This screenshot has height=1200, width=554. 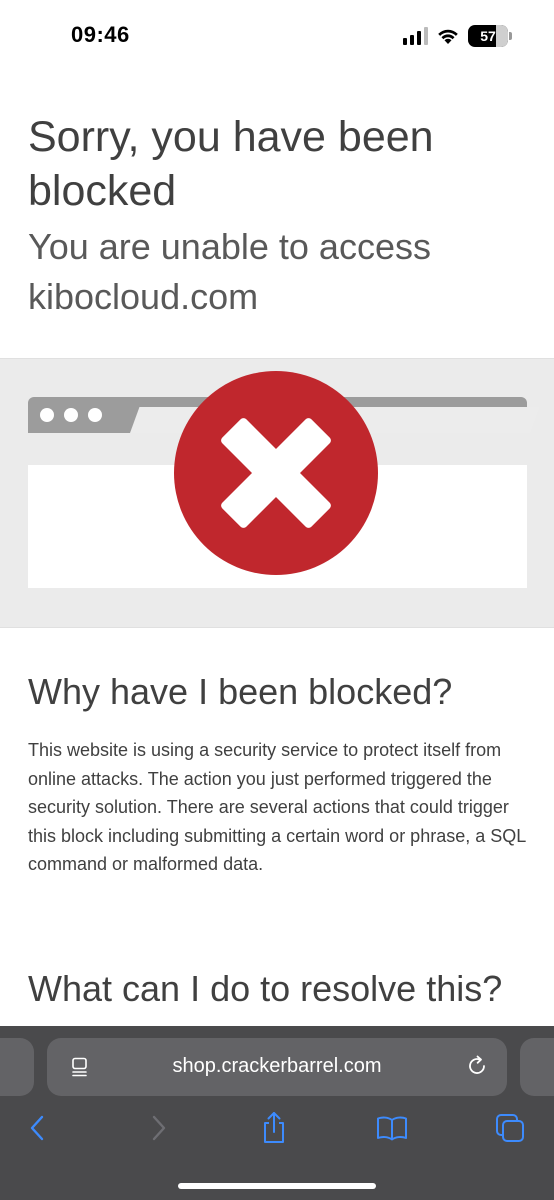 I want to click on bookmarks-icon, so click(x=392, y=1128).